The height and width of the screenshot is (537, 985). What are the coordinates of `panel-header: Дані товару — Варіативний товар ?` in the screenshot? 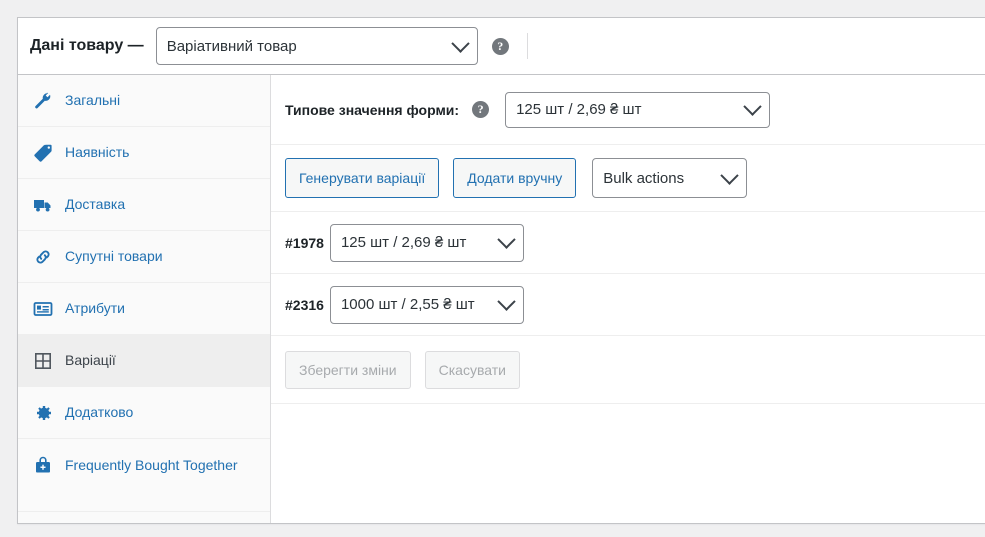 It's located at (501, 46).